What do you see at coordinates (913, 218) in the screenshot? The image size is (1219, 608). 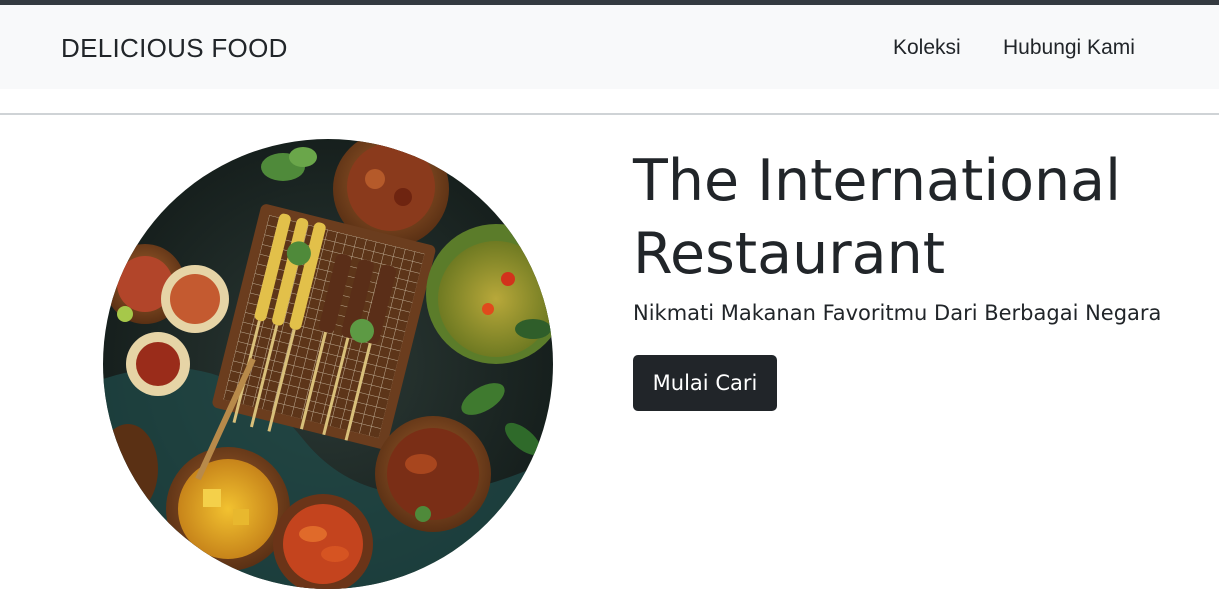 I see `hero-title: The International Restaurant` at bounding box center [913, 218].